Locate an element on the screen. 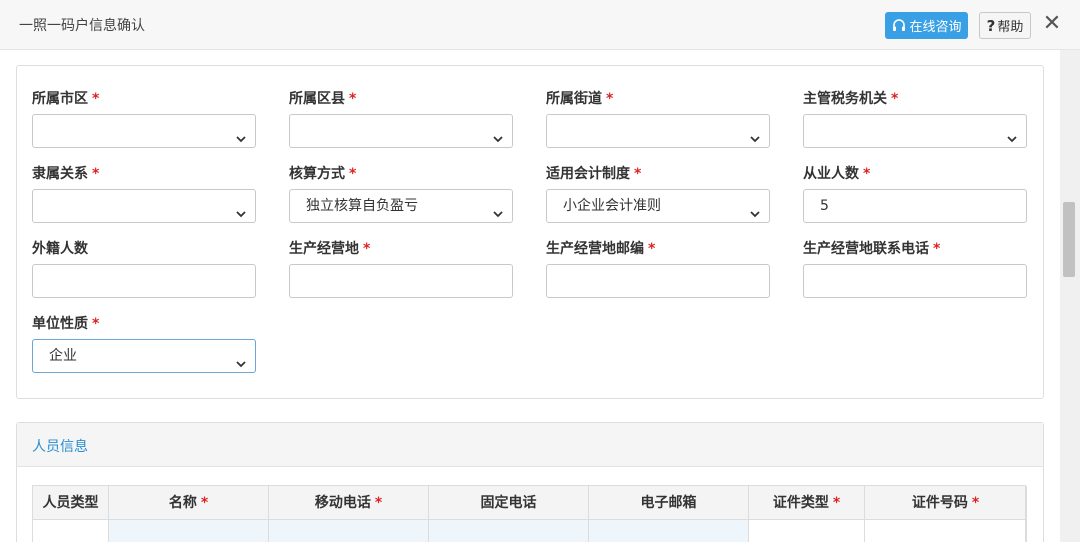 The image size is (1080, 542). close-icon: ✕ is located at coordinates (1052, 24).